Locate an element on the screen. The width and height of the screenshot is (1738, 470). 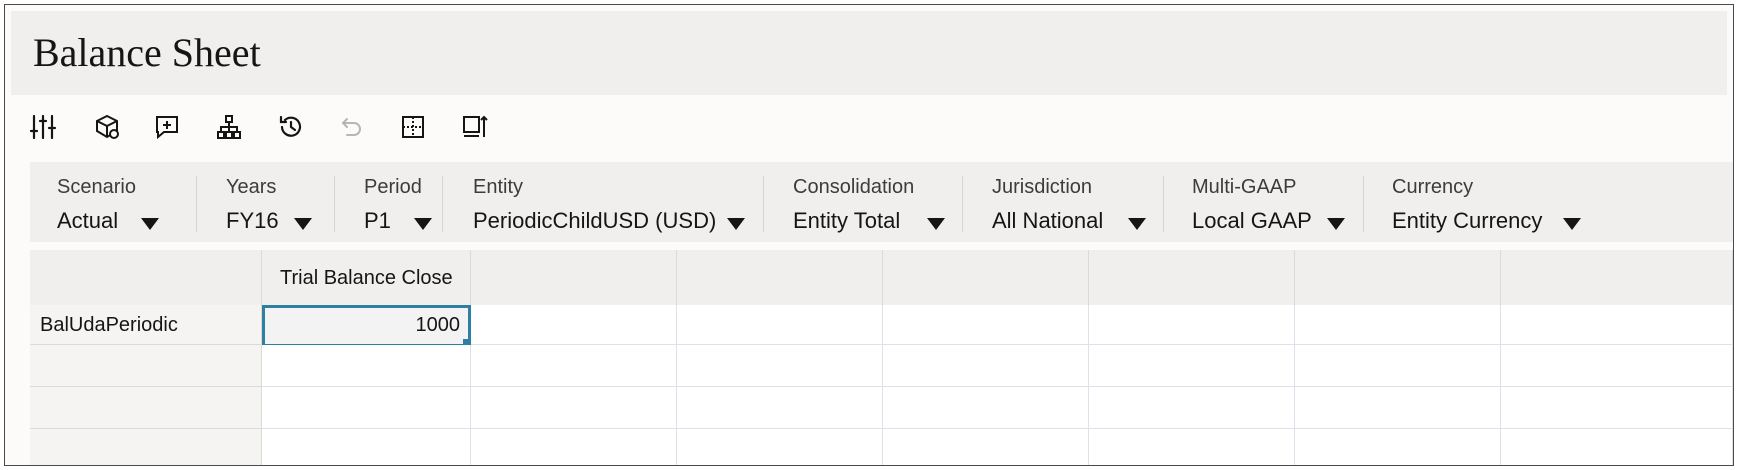
pov-label: Consolidation is located at coordinates (854, 187).